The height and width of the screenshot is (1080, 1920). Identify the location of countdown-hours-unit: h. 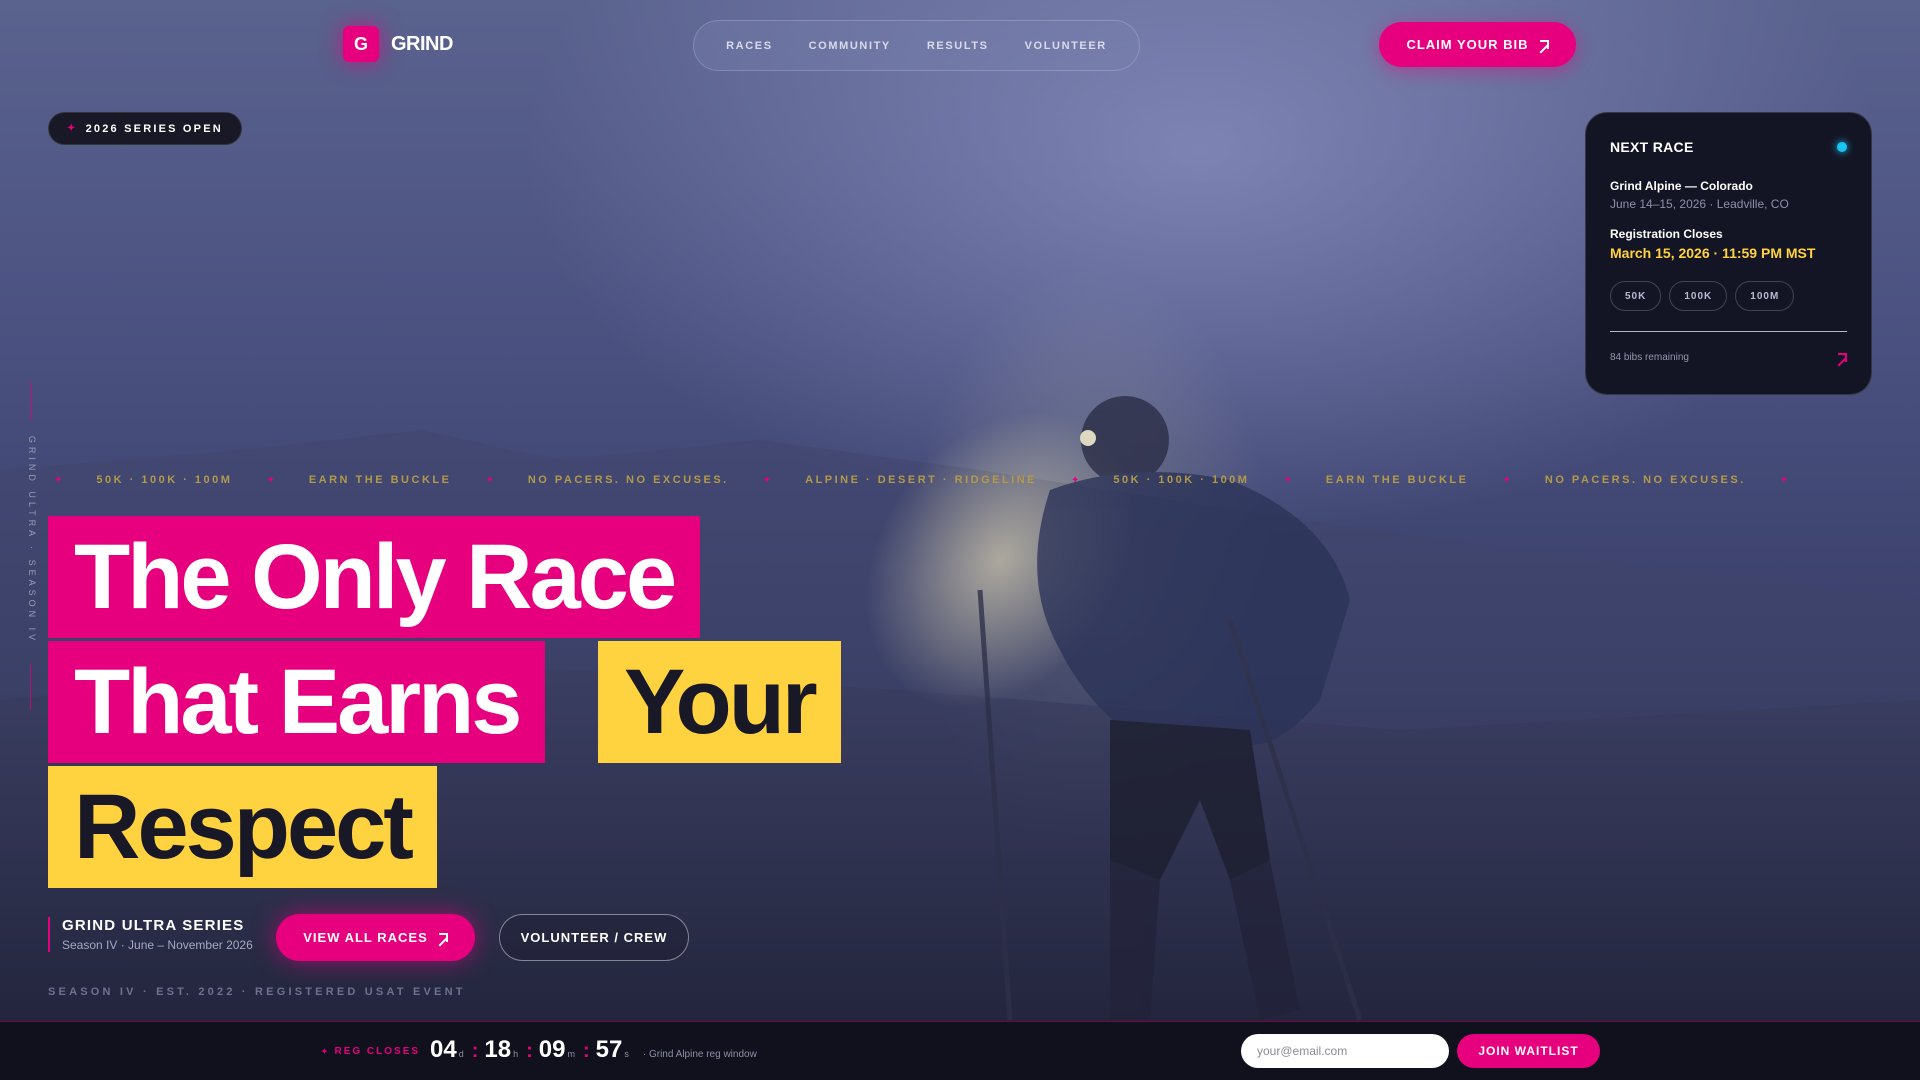
(516, 1054).